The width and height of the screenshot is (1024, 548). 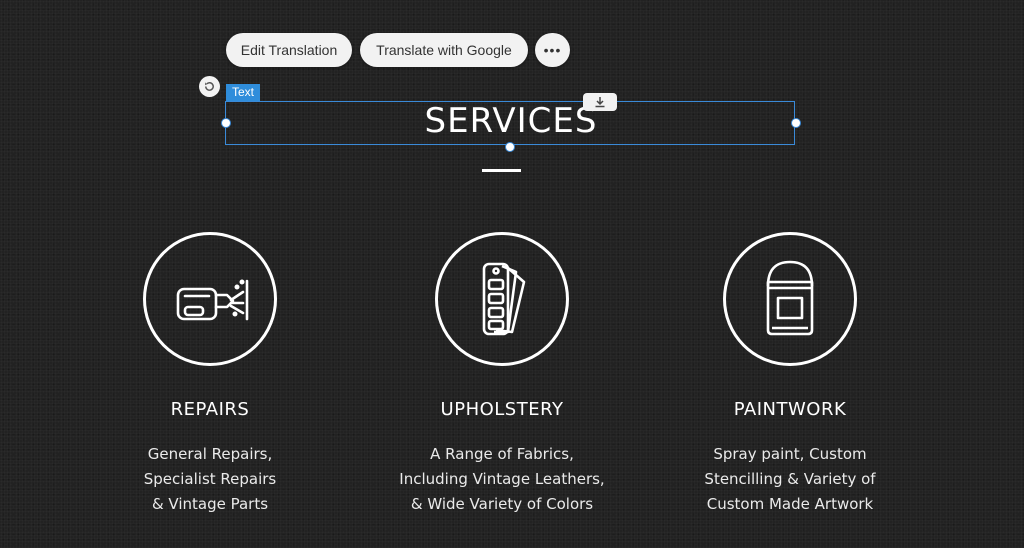 I want to click on repair-tool-icon, so click(x=212, y=300).